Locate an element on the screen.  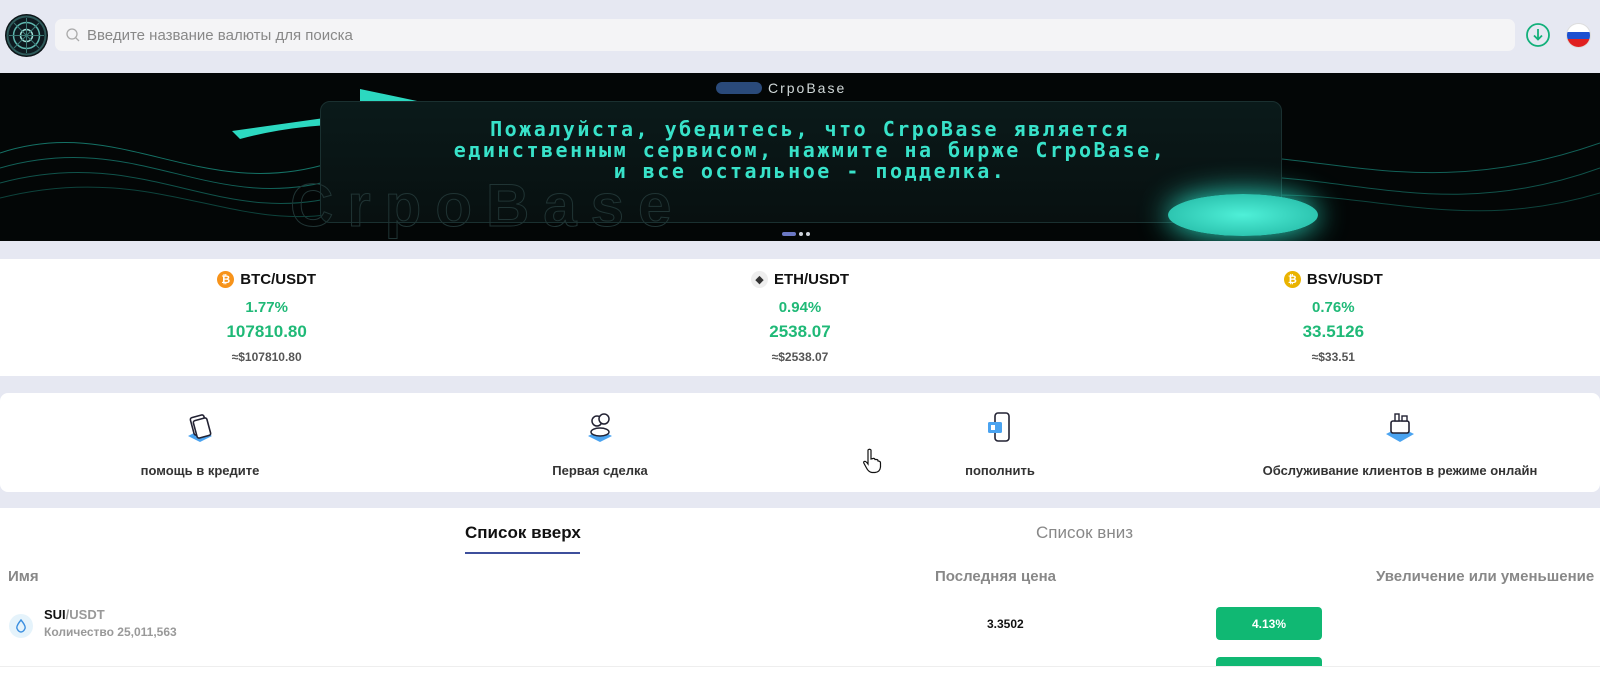
search-input is located at coordinates (801, 35).